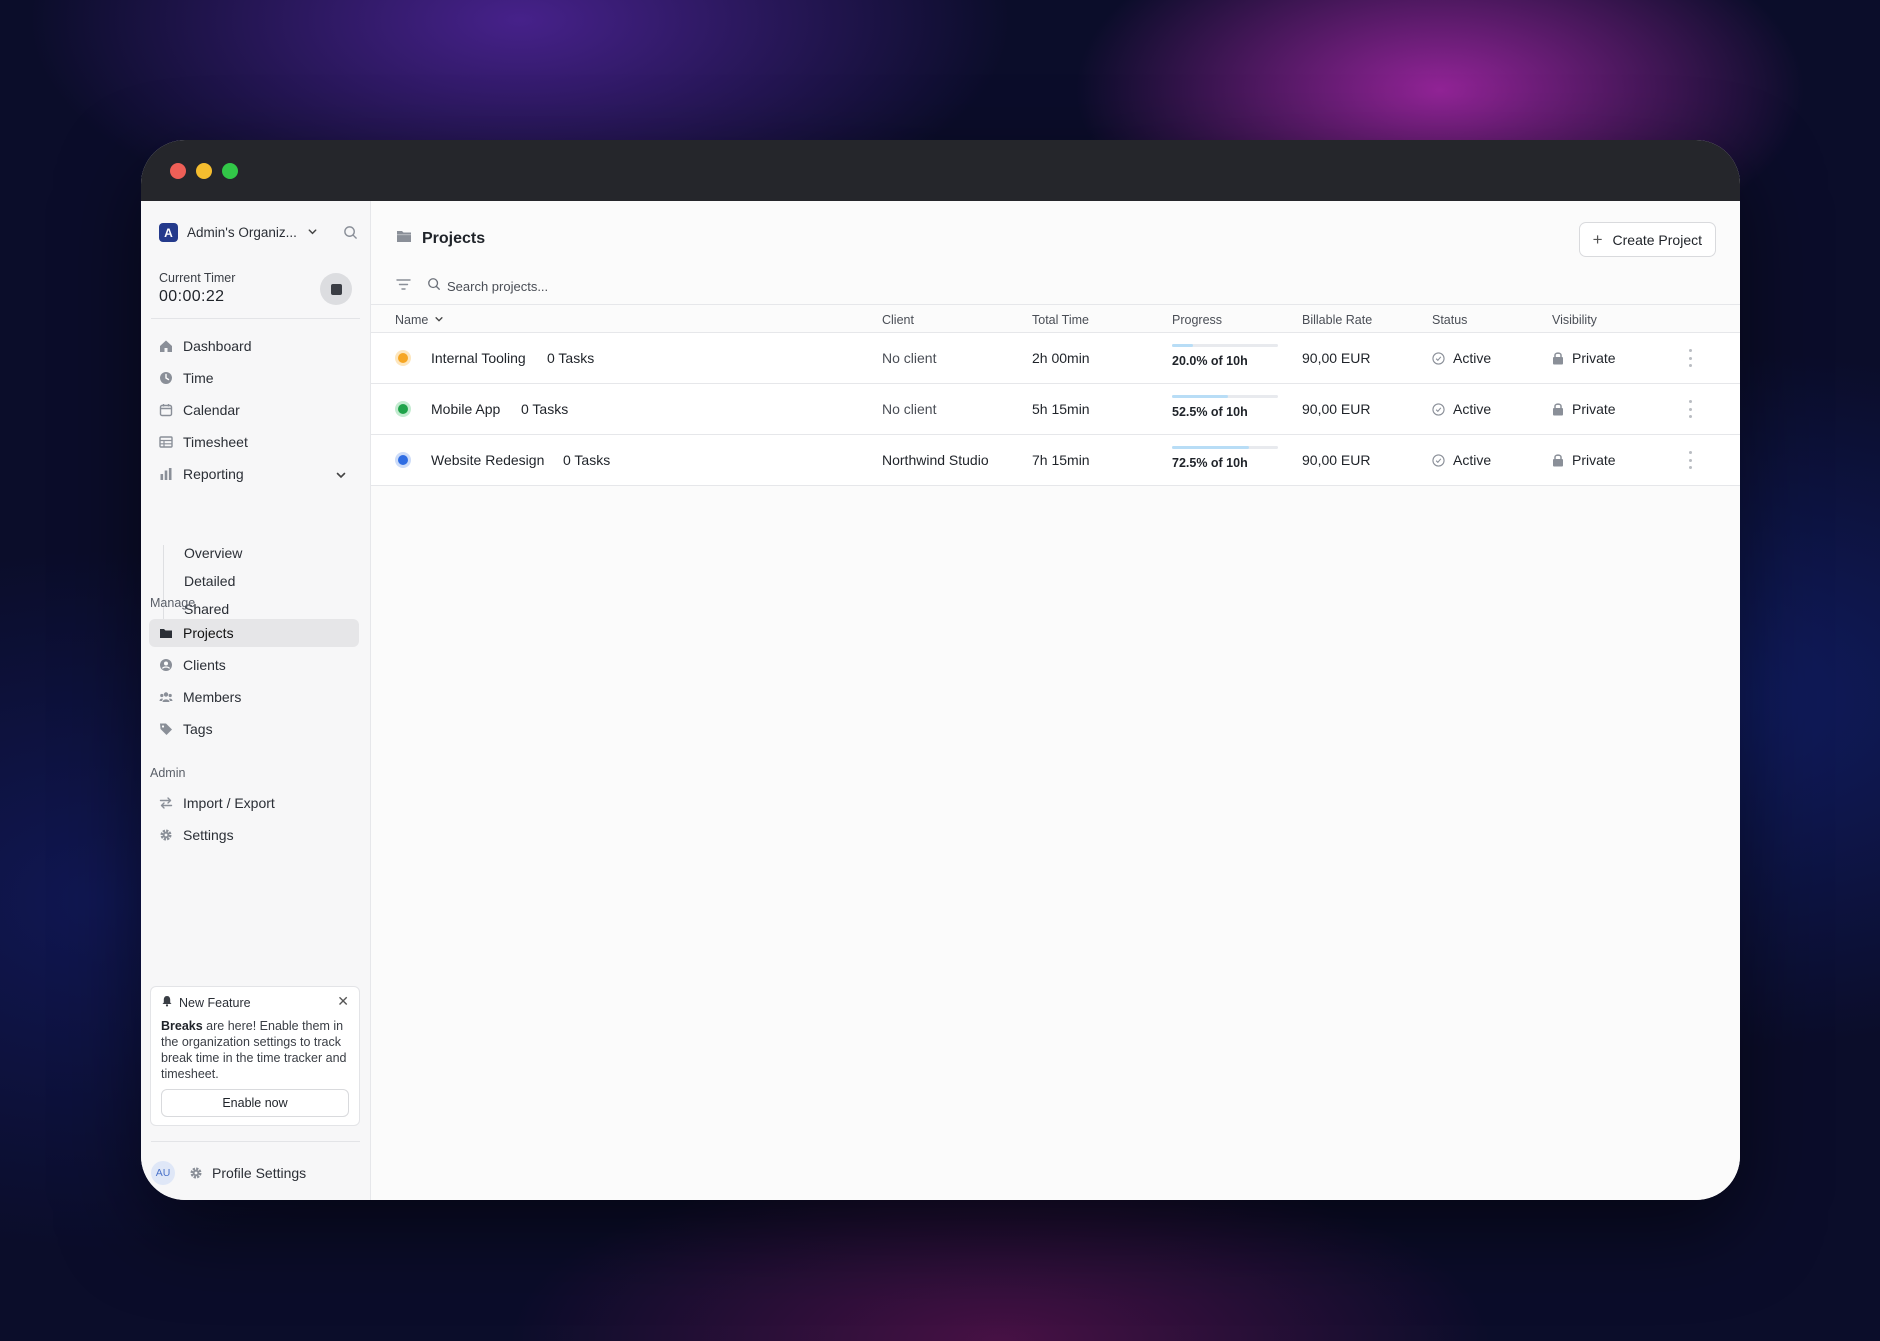  What do you see at coordinates (254, 410) in the screenshot?
I see `nav-calendar: Calendar` at bounding box center [254, 410].